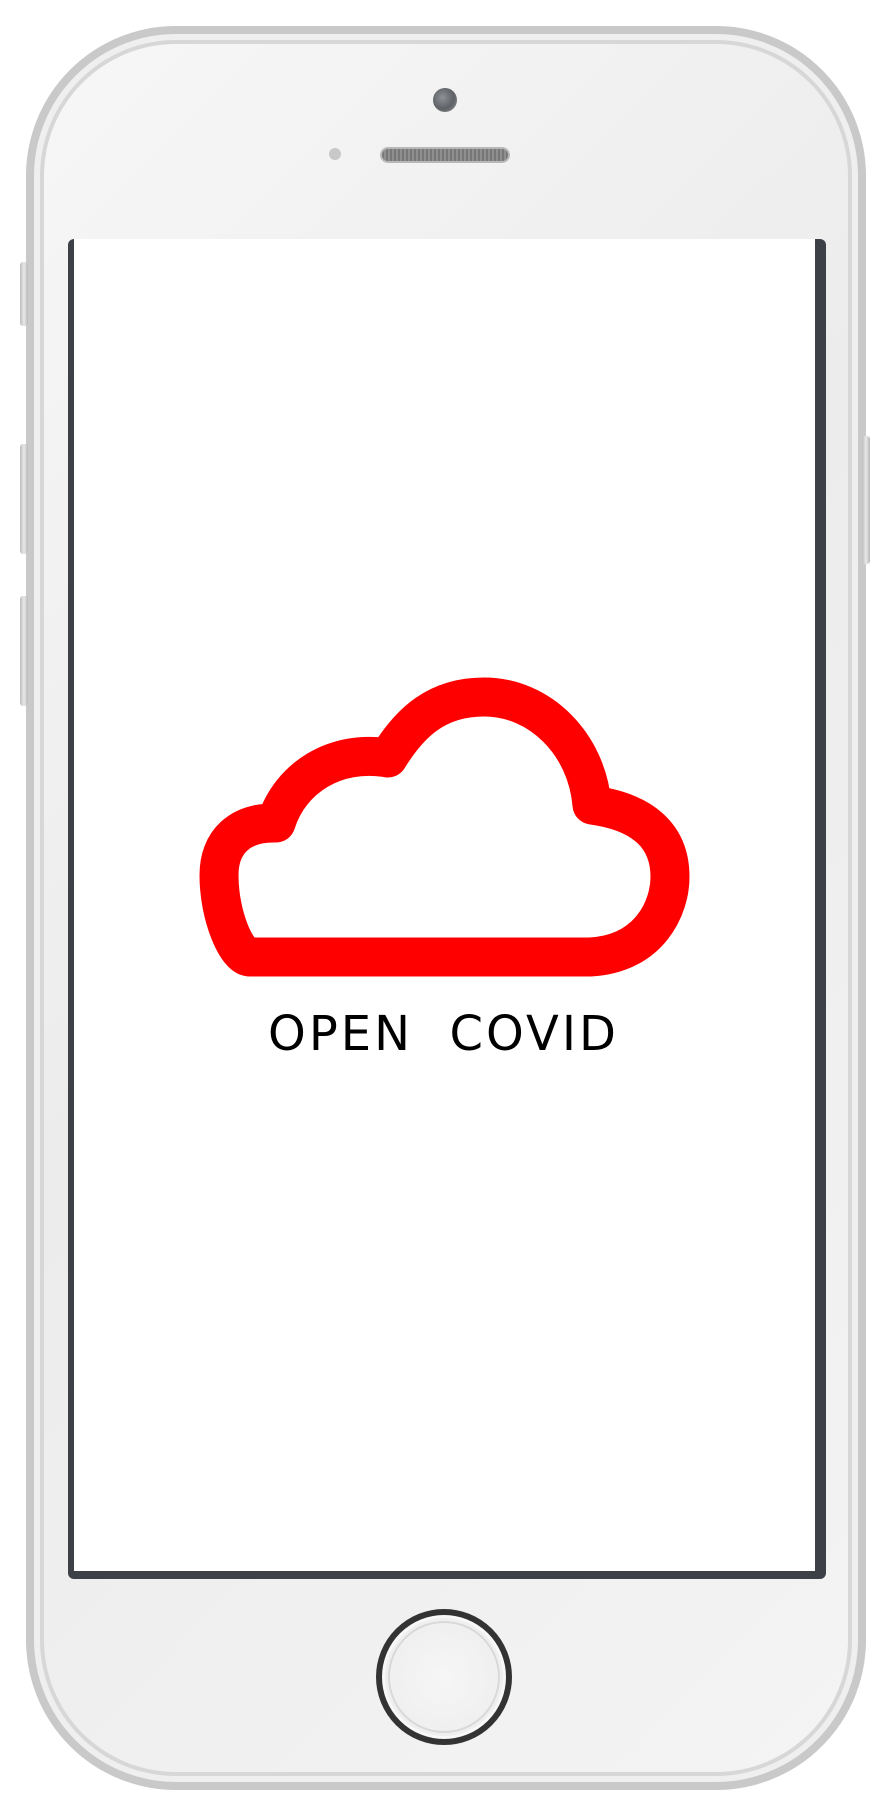  Describe the element at coordinates (335, 154) in the screenshot. I see `proximity-sensor` at that location.